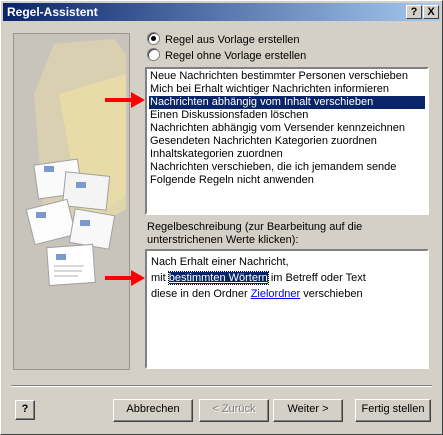  Describe the element at coordinates (52, 12) in the screenshot. I see `window-title: Regel-Assistent` at that location.